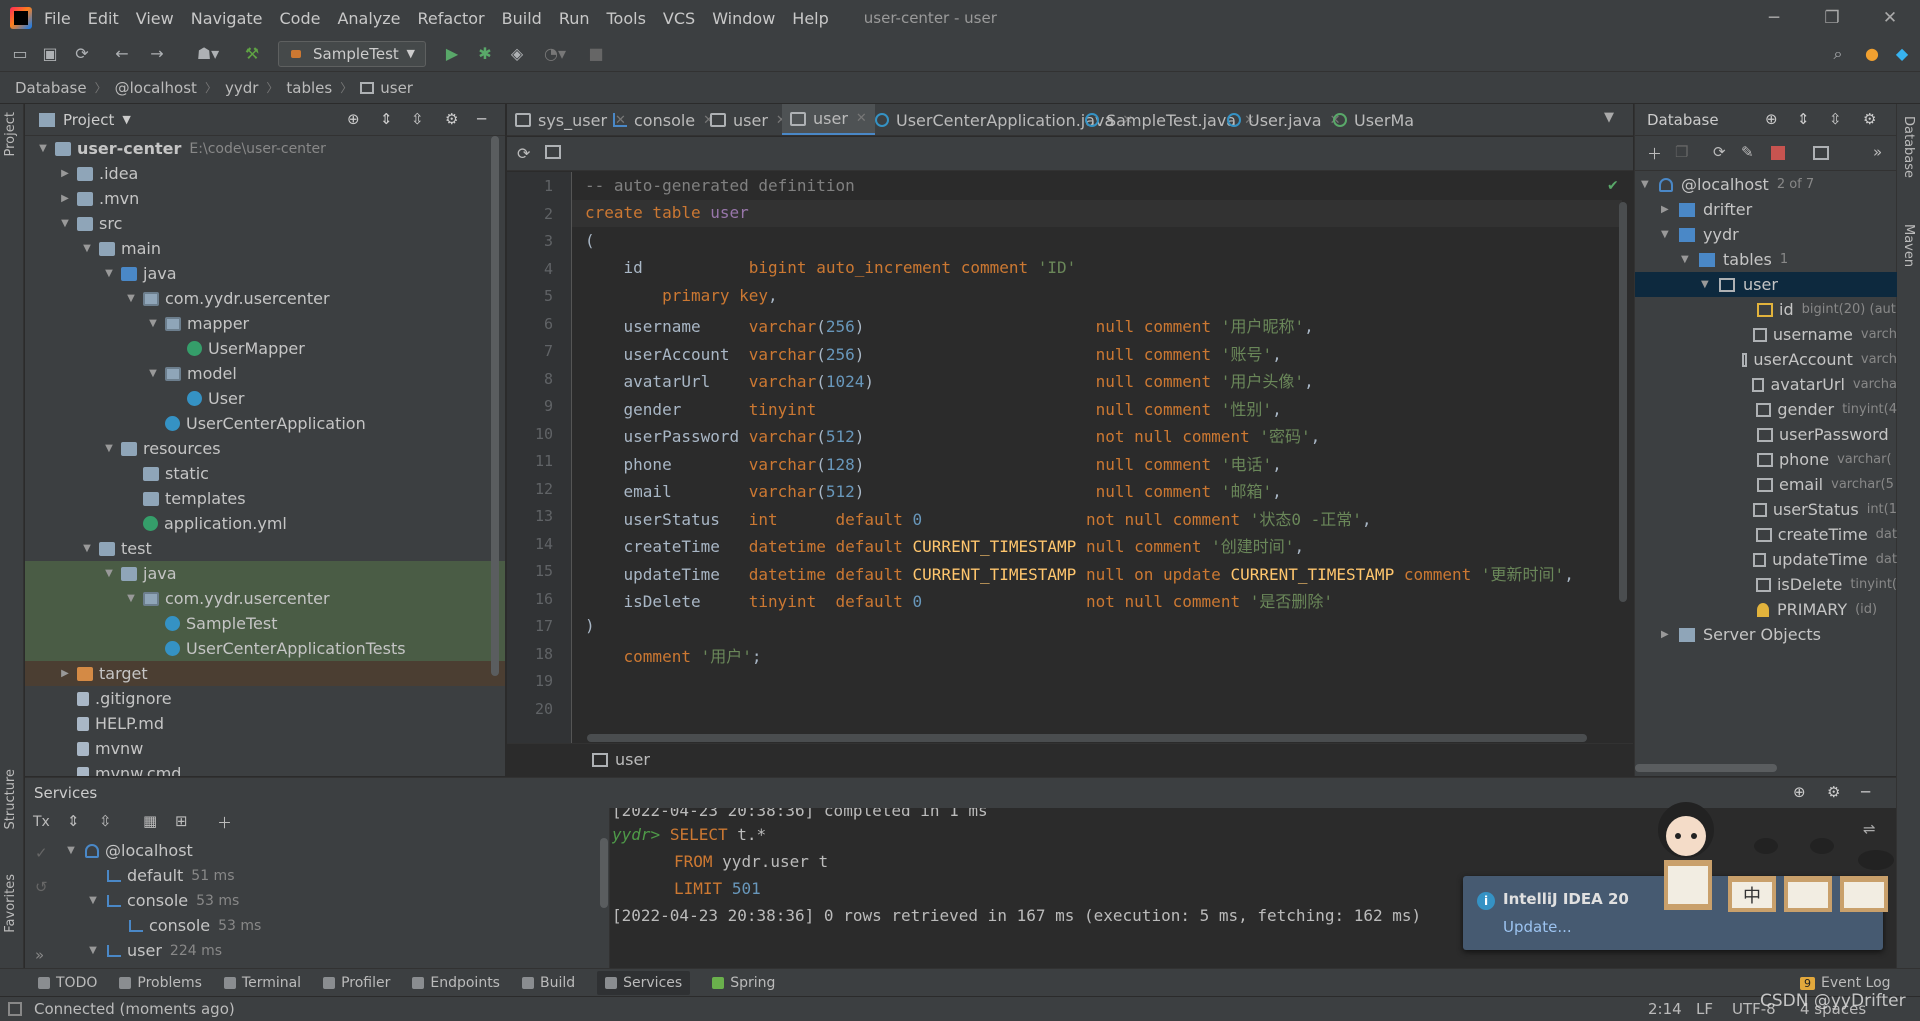  I want to click on commit-icon: ✓, so click(41, 853).